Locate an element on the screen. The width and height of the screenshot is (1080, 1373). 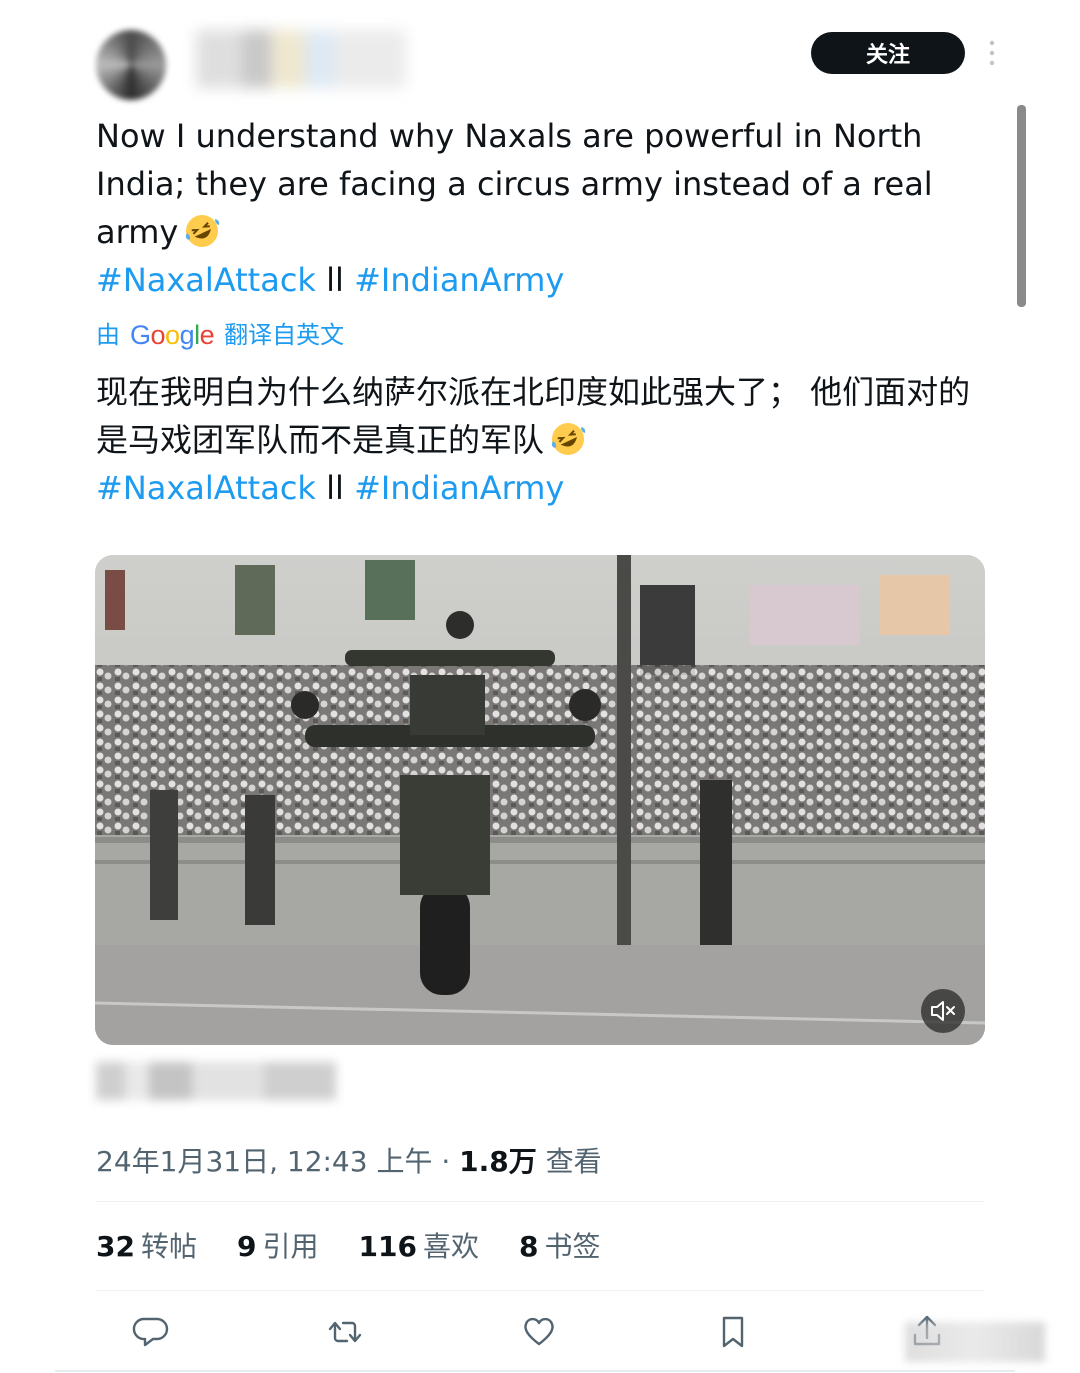
follow-button: 关注 is located at coordinates (888, 53).